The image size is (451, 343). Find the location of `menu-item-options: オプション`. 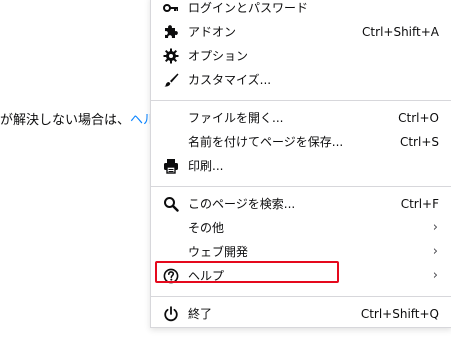

menu-item-options: オプション is located at coordinates (301, 56).